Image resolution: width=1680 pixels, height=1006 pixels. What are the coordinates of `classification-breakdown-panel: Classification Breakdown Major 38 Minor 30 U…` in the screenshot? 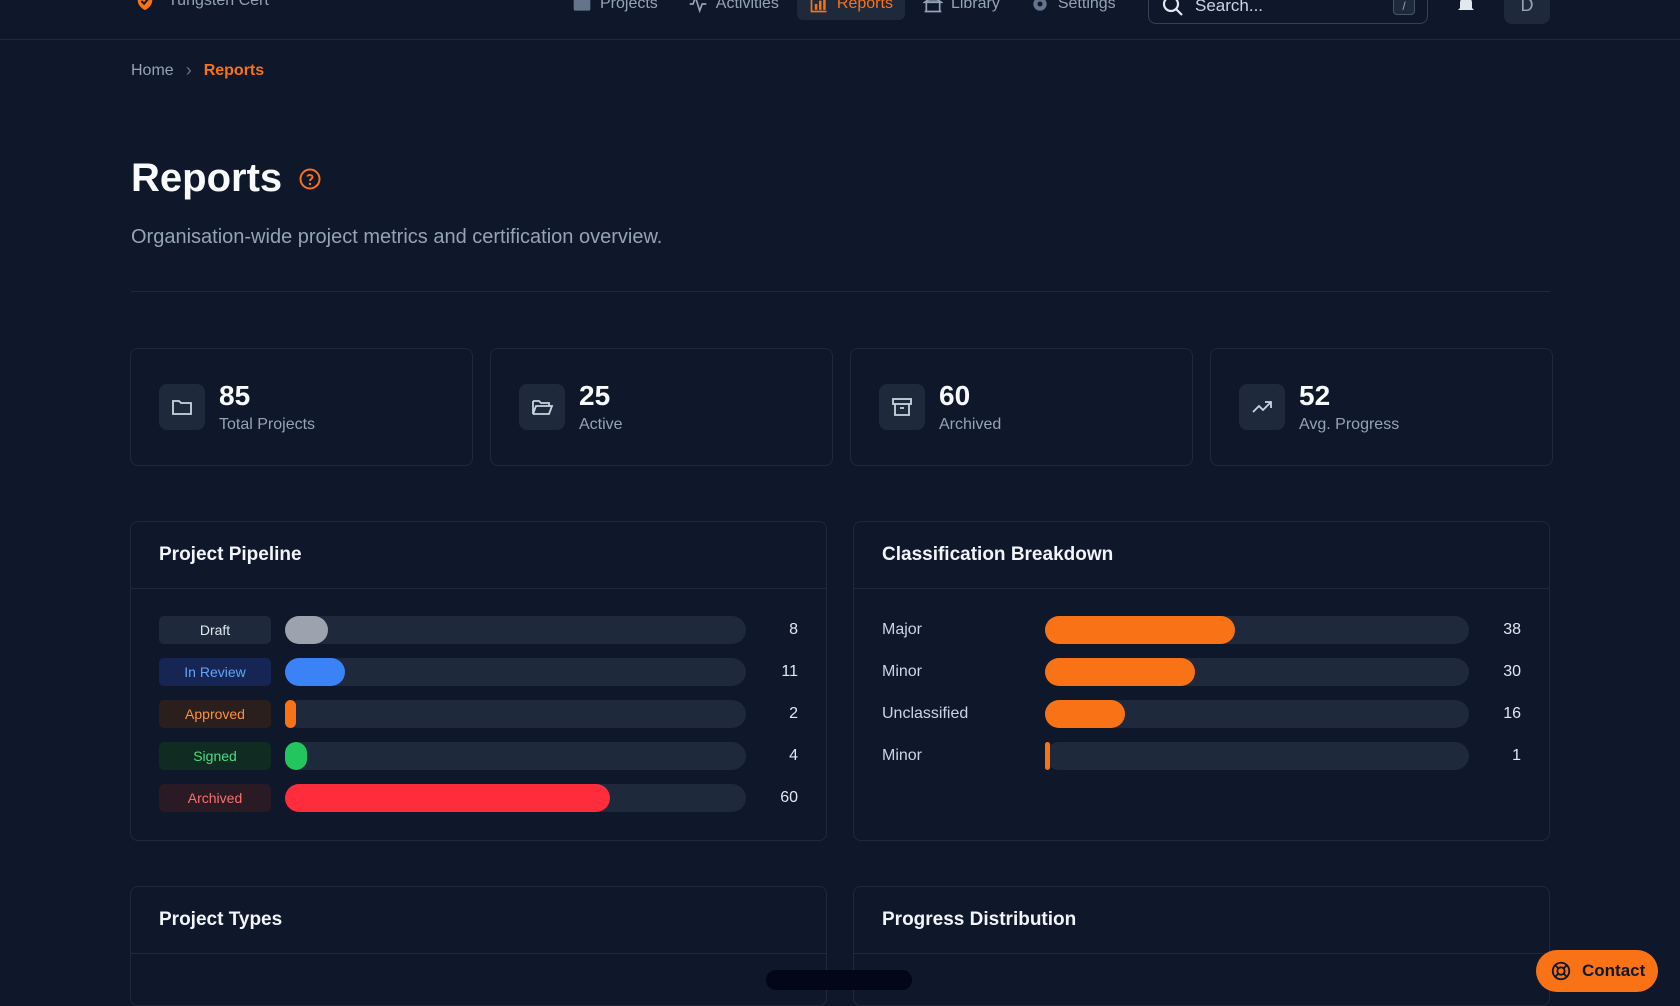 It's located at (1201, 681).